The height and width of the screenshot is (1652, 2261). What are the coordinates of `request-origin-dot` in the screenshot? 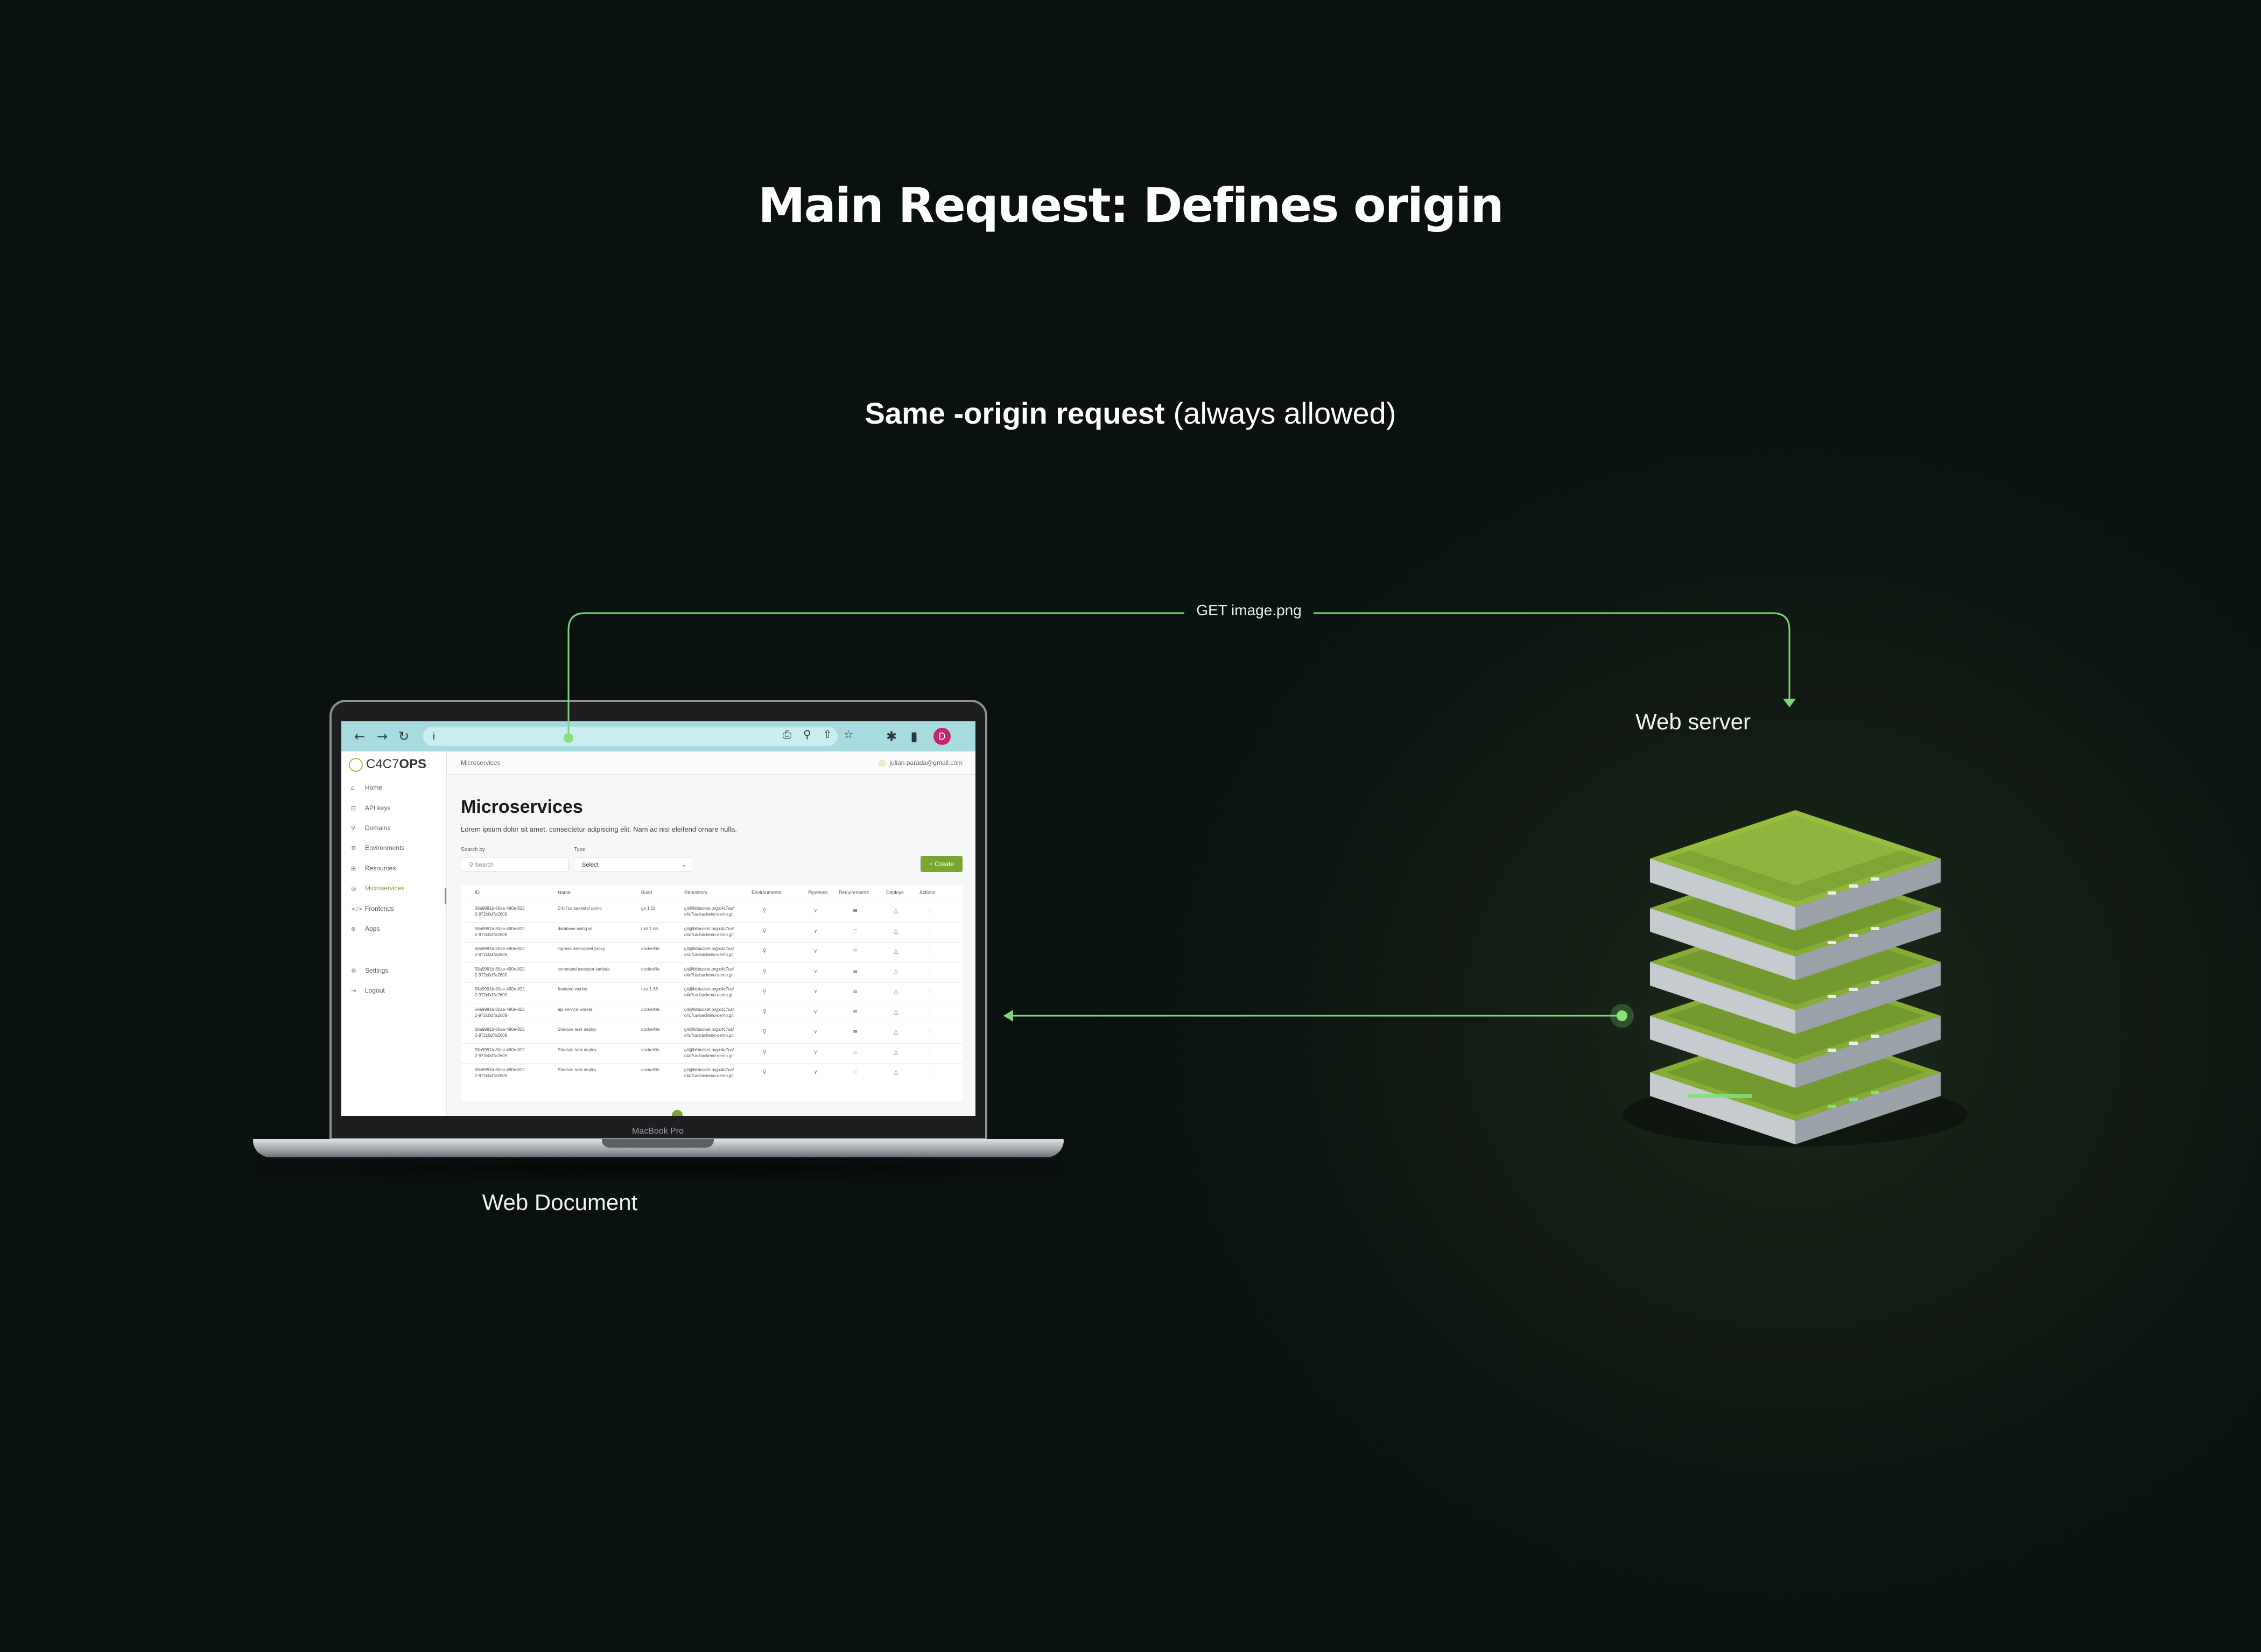 It's located at (568, 738).